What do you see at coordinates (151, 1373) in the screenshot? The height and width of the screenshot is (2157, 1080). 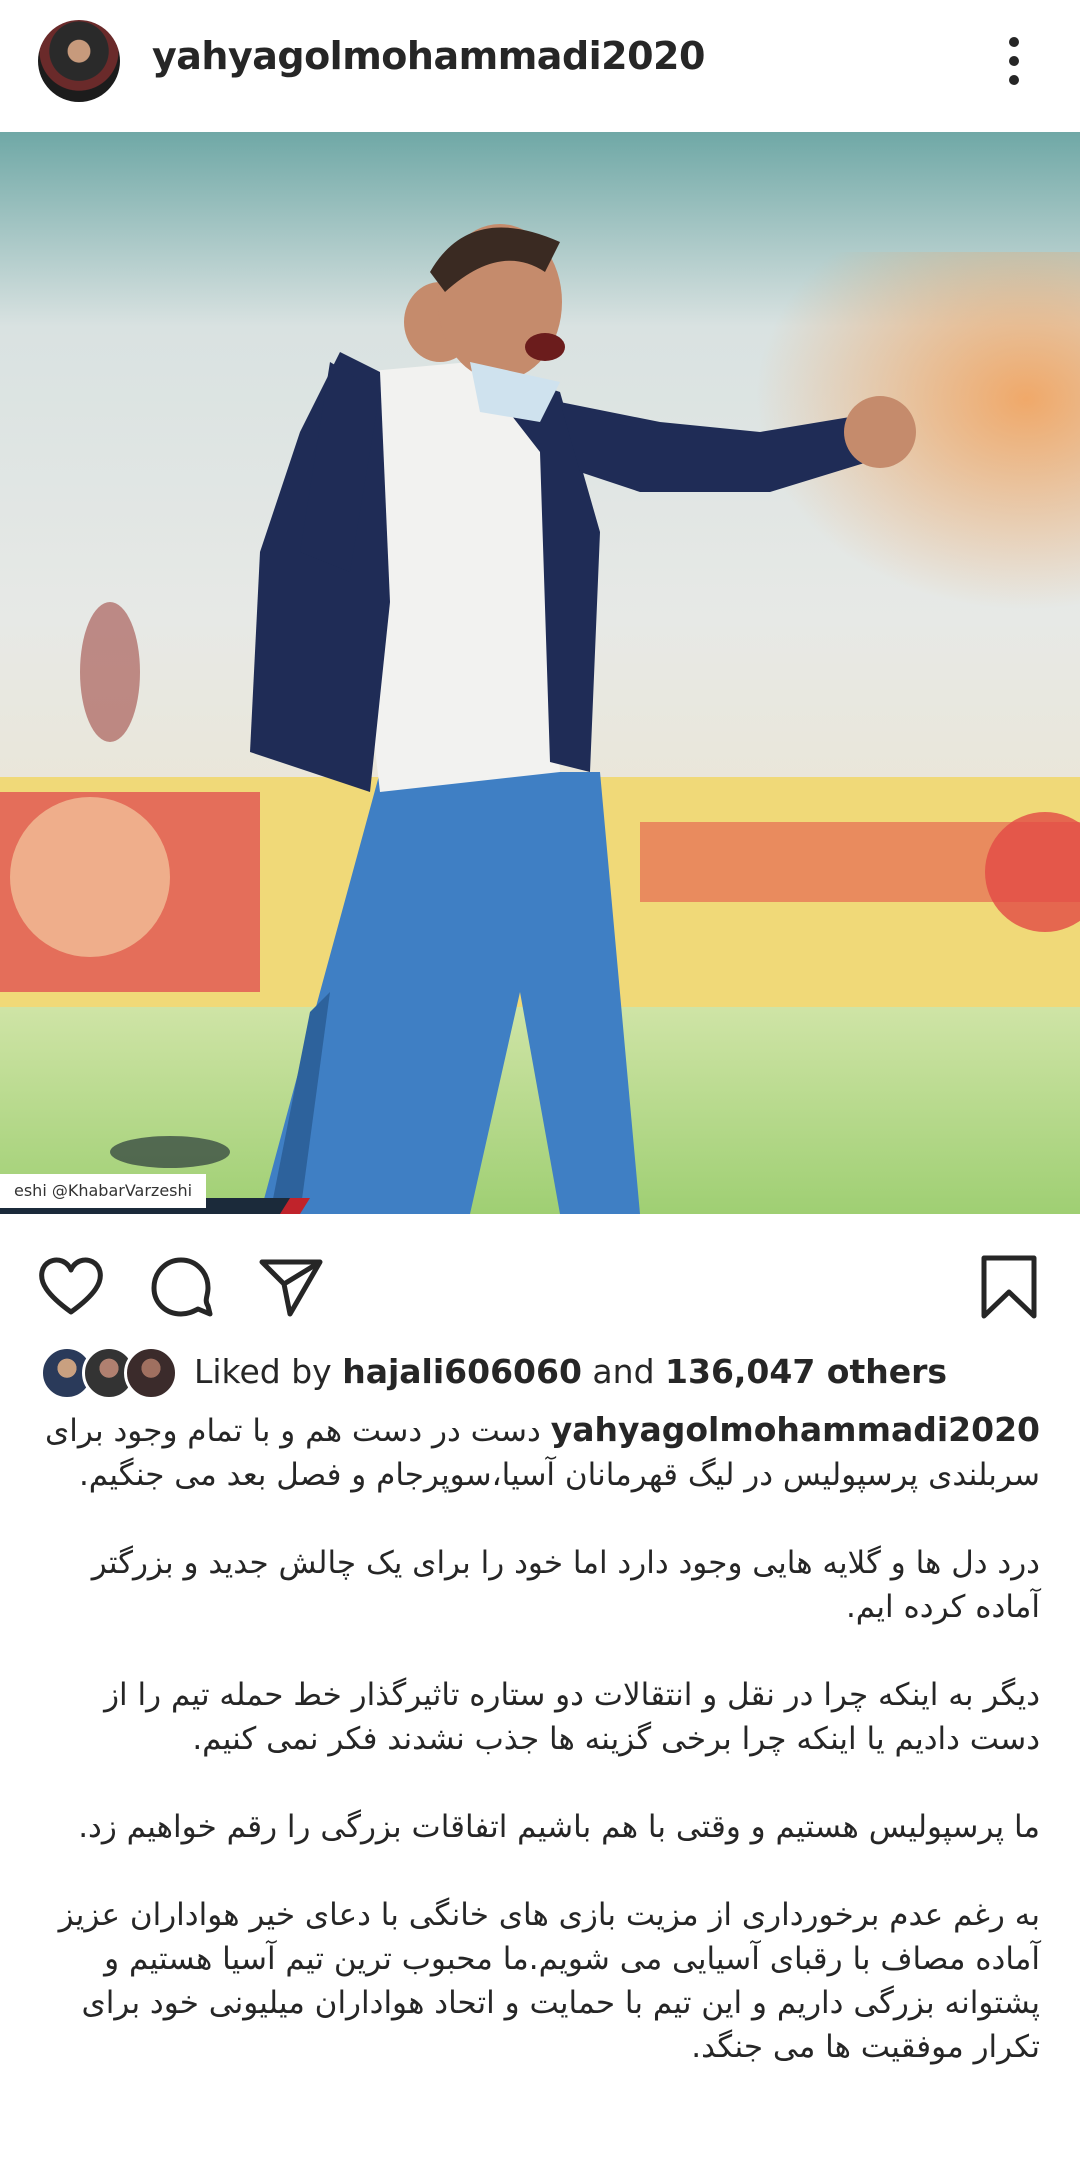 I see `liker-avatar` at bounding box center [151, 1373].